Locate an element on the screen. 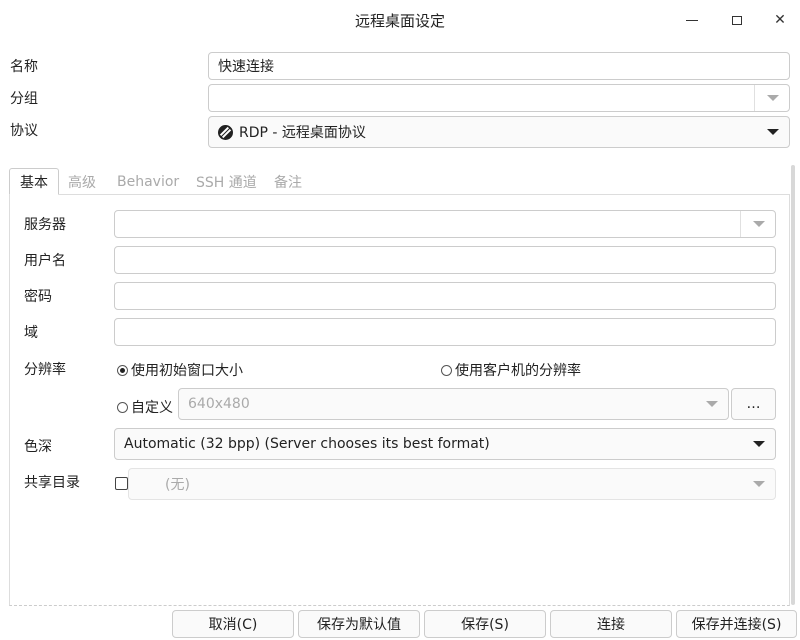 The image size is (800, 640). name-value: 快速连接 is located at coordinates (246, 67).